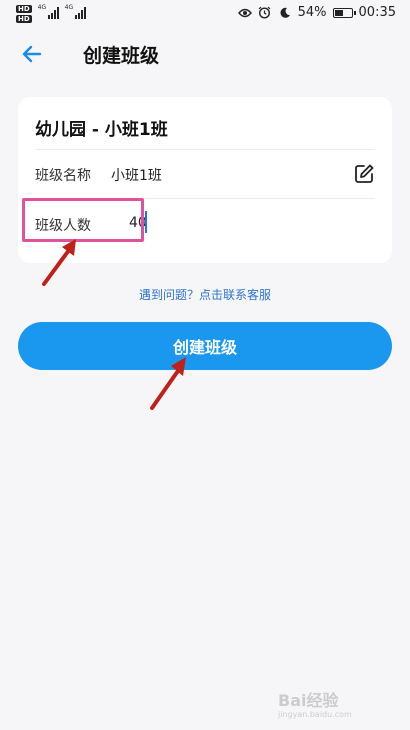 The width and height of the screenshot is (410, 730). Describe the element at coordinates (205, 54) in the screenshot. I see `app-header: 创建班级` at that location.